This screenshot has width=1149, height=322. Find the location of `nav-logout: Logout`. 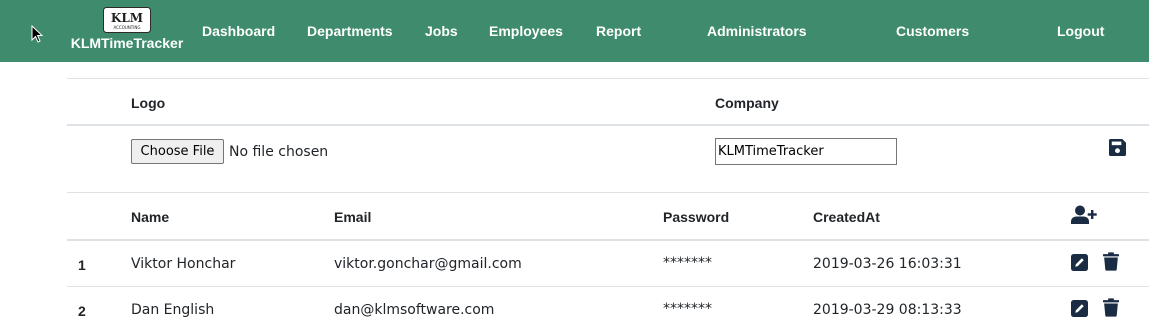

nav-logout: Logout is located at coordinates (1080, 31).